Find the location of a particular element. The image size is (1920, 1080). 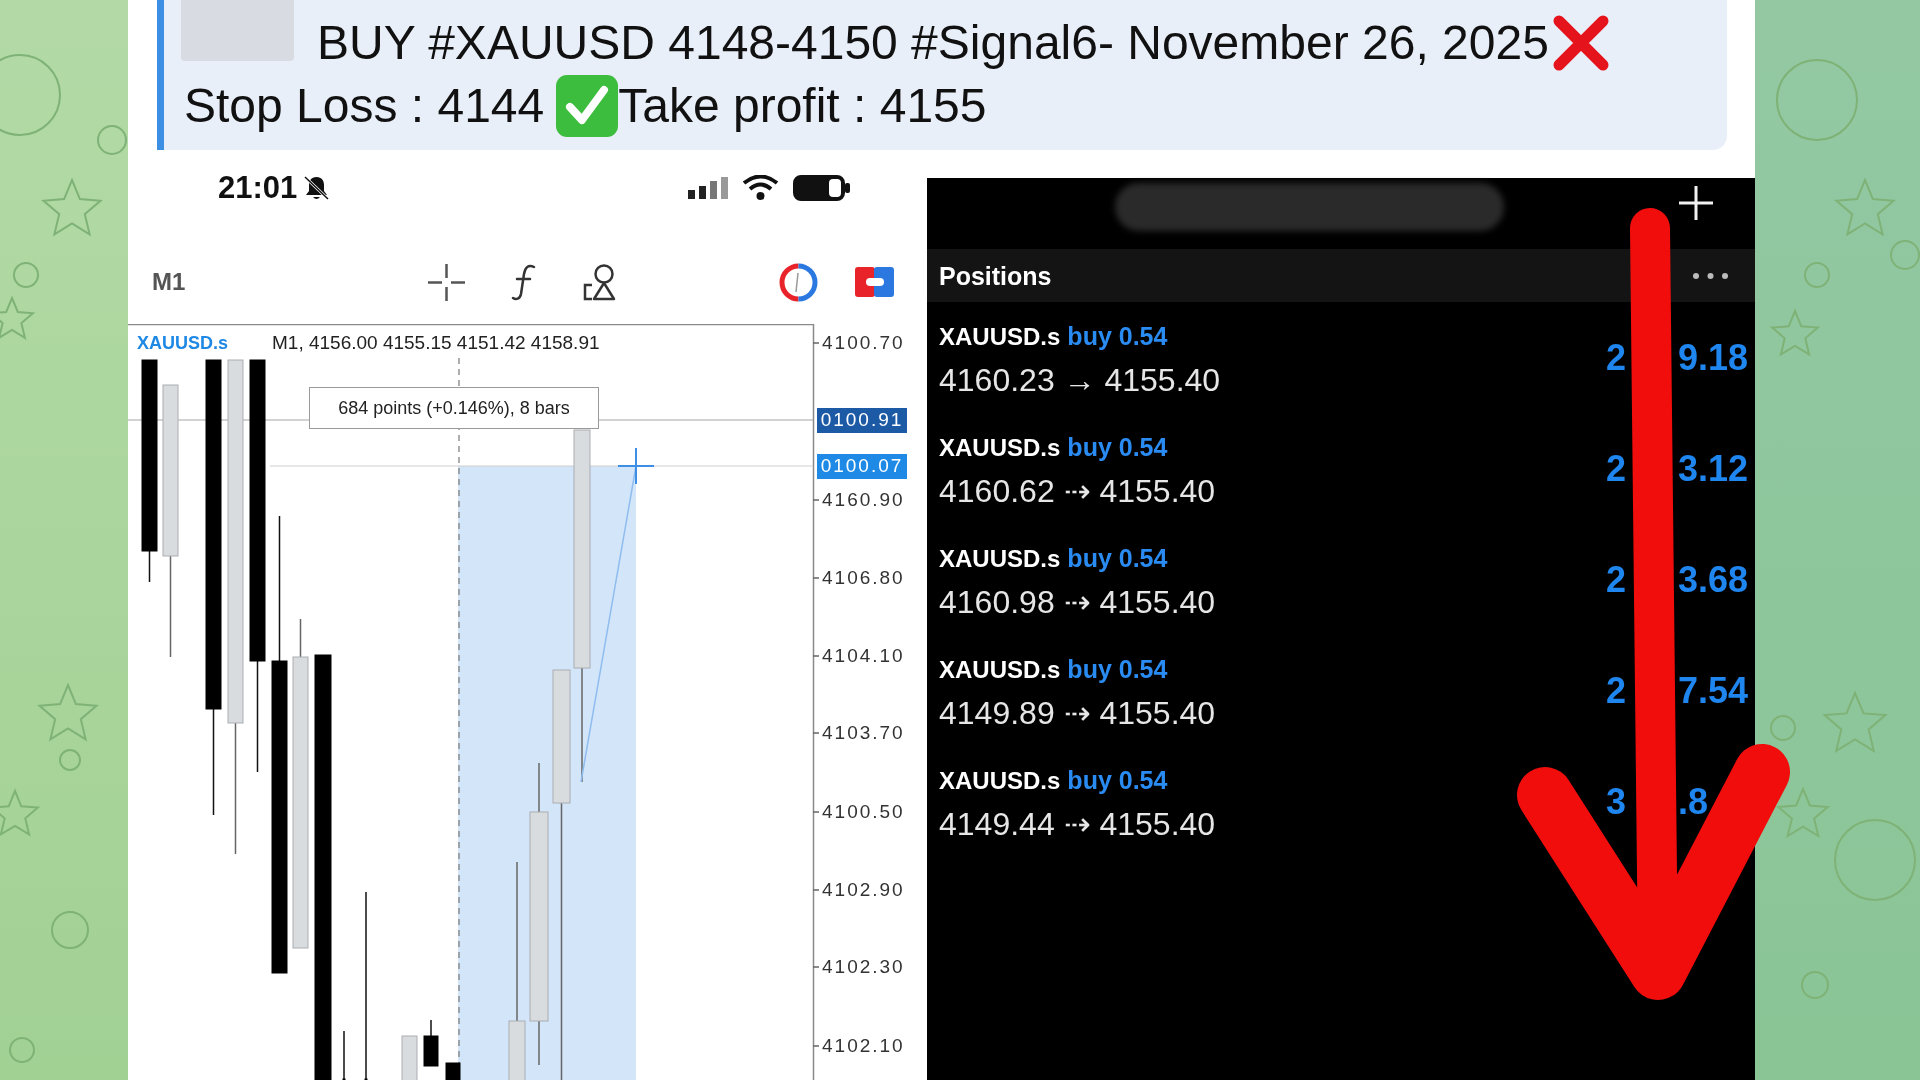

profit-value: .8 is located at coordinates (1694, 802).